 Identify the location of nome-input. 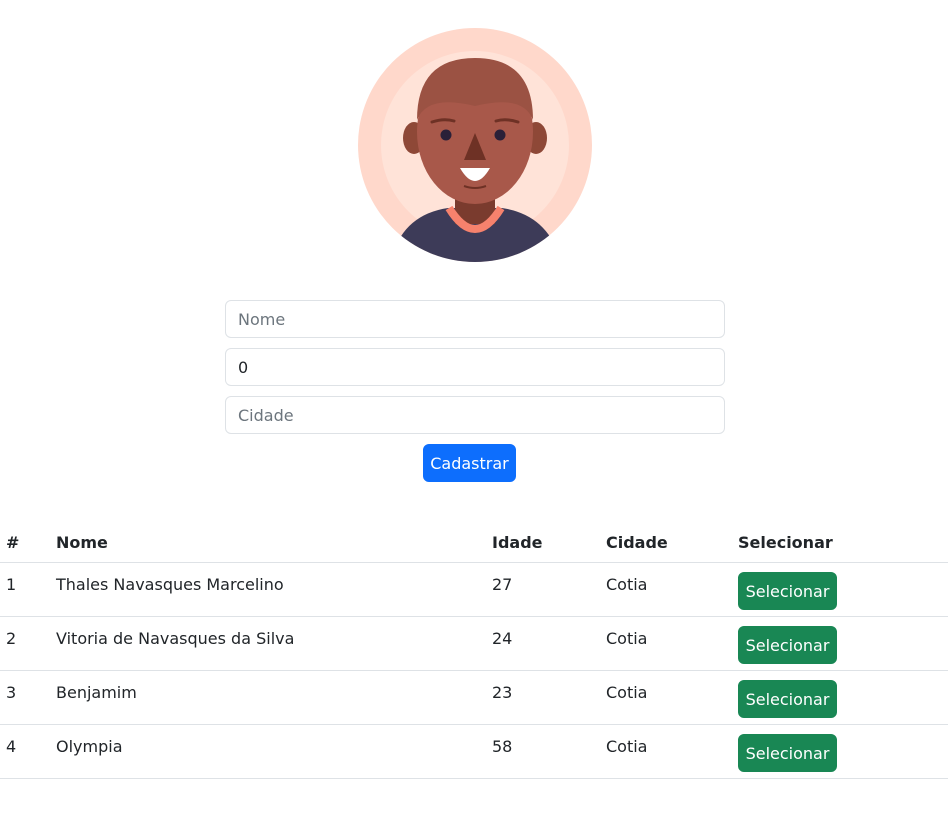
(475, 319).